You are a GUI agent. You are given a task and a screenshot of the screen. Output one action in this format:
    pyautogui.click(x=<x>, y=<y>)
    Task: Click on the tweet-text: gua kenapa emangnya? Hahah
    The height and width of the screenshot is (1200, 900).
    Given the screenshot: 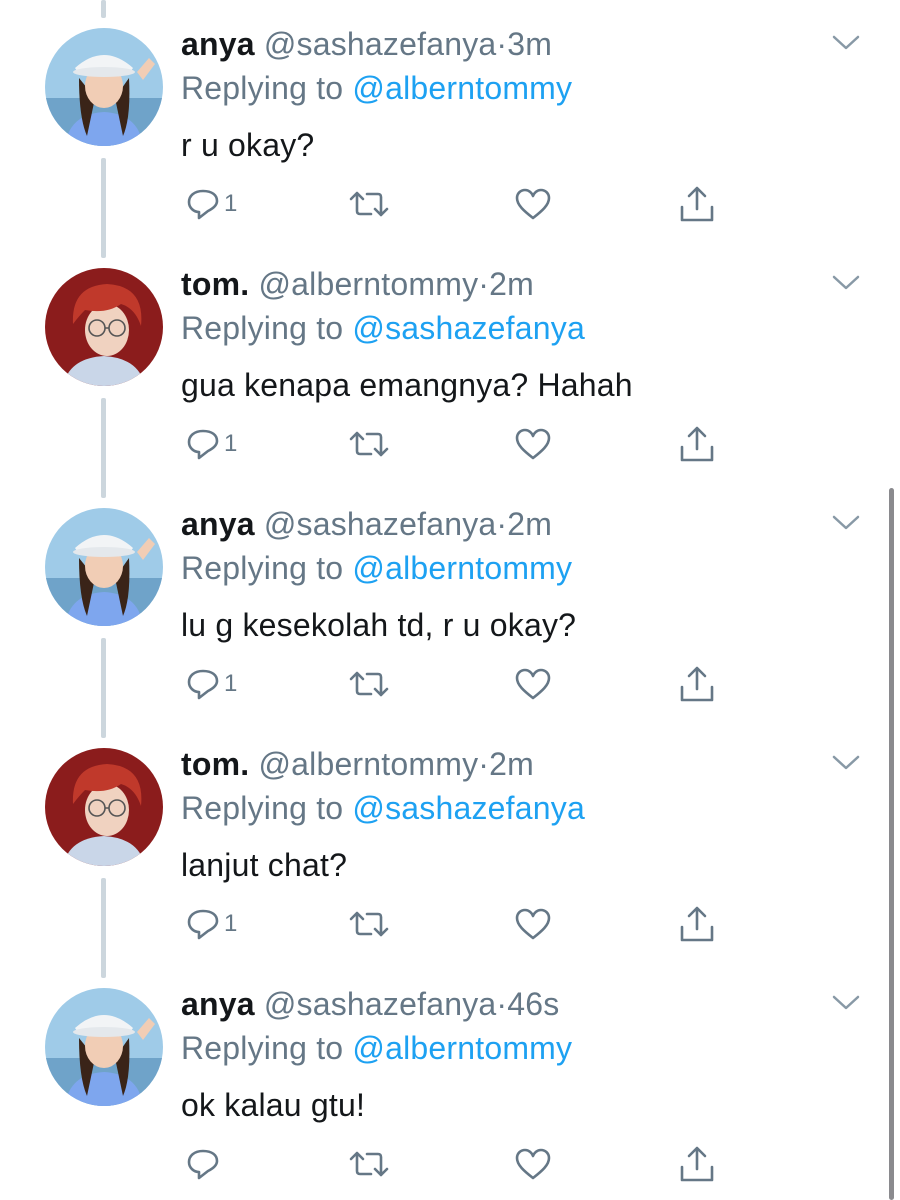 What is the action you would take?
    pyautogui.click(x=407, y=385)
    